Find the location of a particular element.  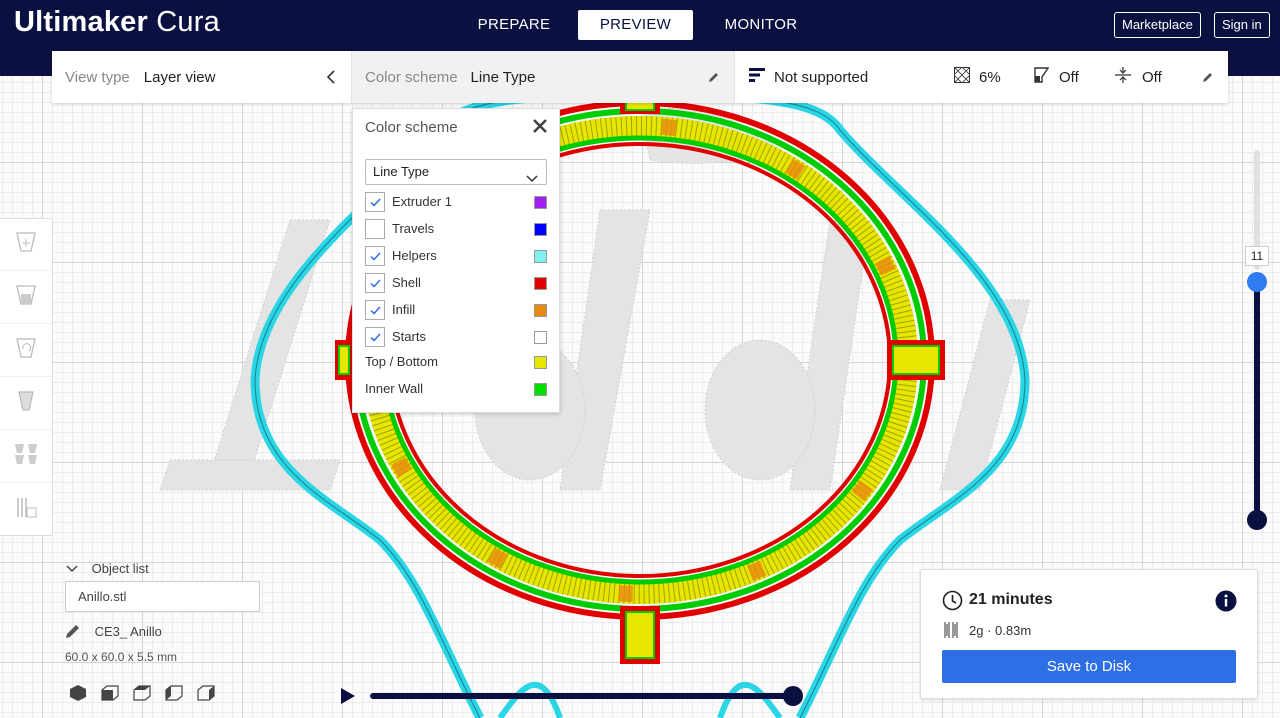

app-logo: Ultimaker Cura is located at coordinates (117, 22).